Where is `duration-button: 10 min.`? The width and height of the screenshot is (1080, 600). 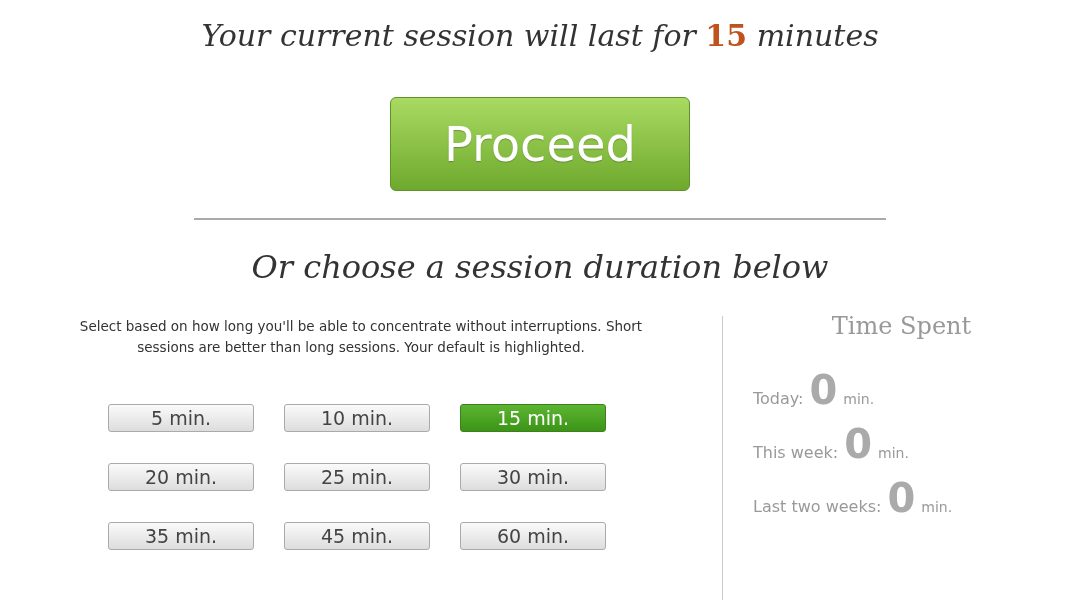 duration-button: 10 min. is located at coordinates (357, 418).